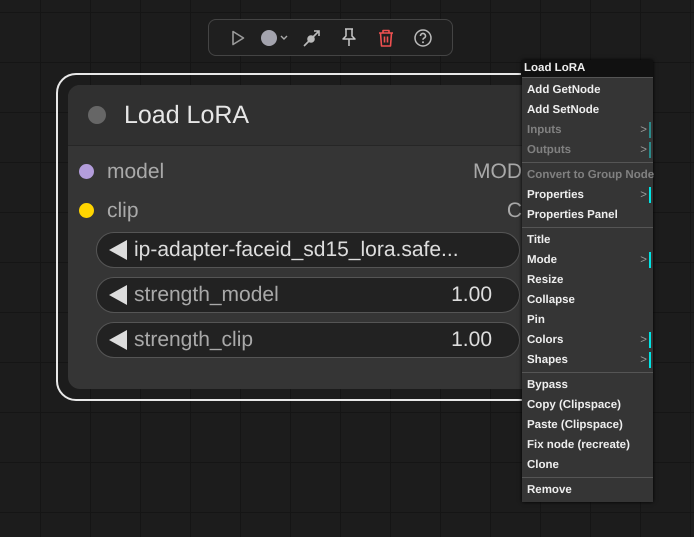 The image size is (694, 537). I want to click on widget-label: strength_model, so click(206, 295).